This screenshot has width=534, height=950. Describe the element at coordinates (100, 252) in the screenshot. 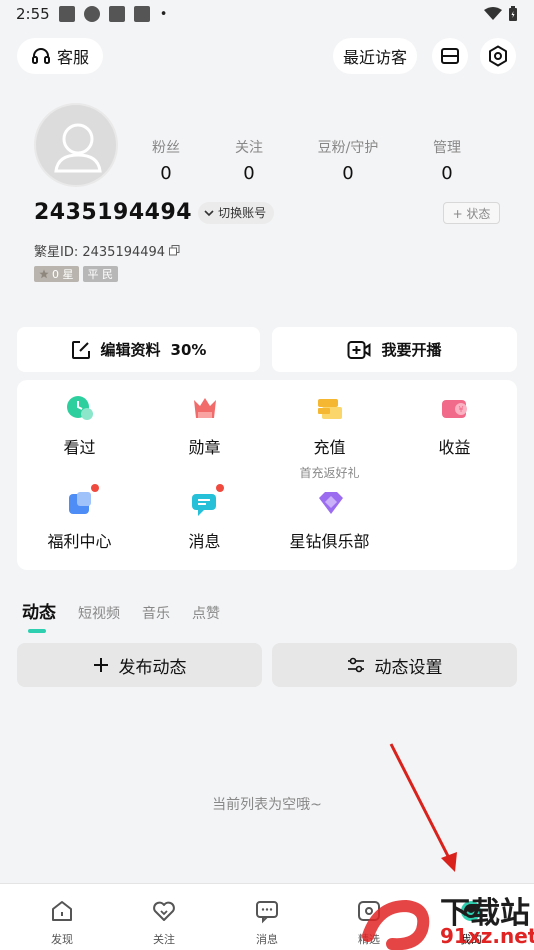

I see `star-id-text: 繁星ID: 2435194494` at that location.